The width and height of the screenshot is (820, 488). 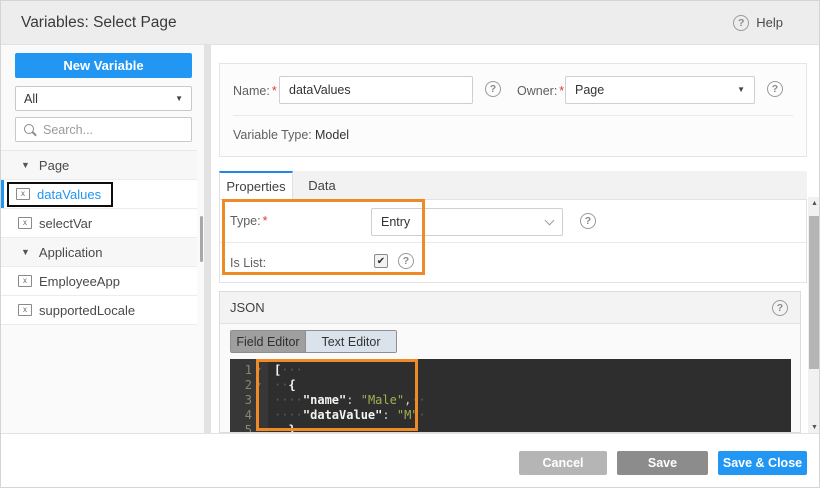 I want to click on detail-tabbar: Properties Data, so click(x=513, y=185).